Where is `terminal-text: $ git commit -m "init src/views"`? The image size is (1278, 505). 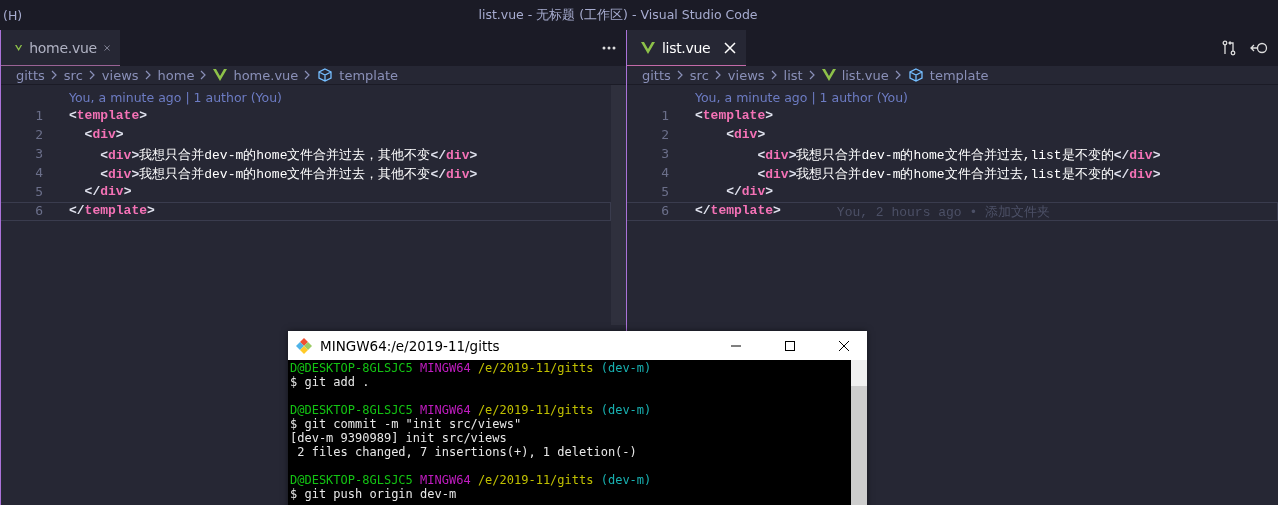
terminal-text: $ git commit -m "init src/views" is located at coordinates (406, 424).